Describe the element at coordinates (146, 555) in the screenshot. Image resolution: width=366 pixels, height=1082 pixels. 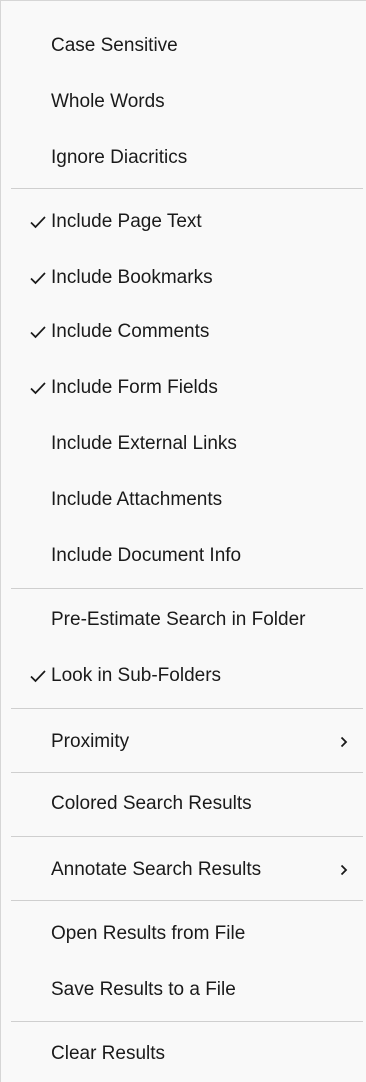
I see `menu-item-label: Include Document Info` at that location.